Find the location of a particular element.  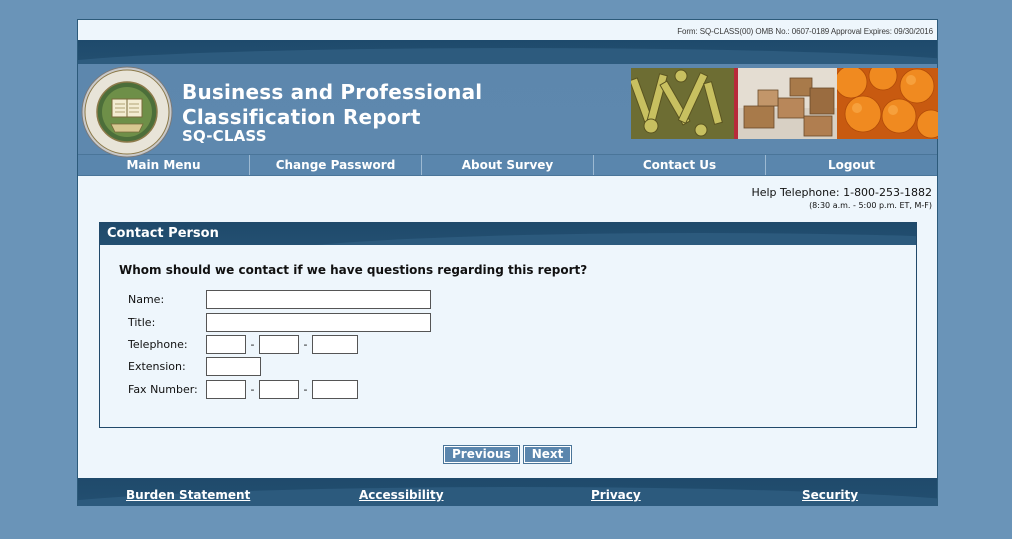

name-row: Name: is located at coordinates (279, 299).